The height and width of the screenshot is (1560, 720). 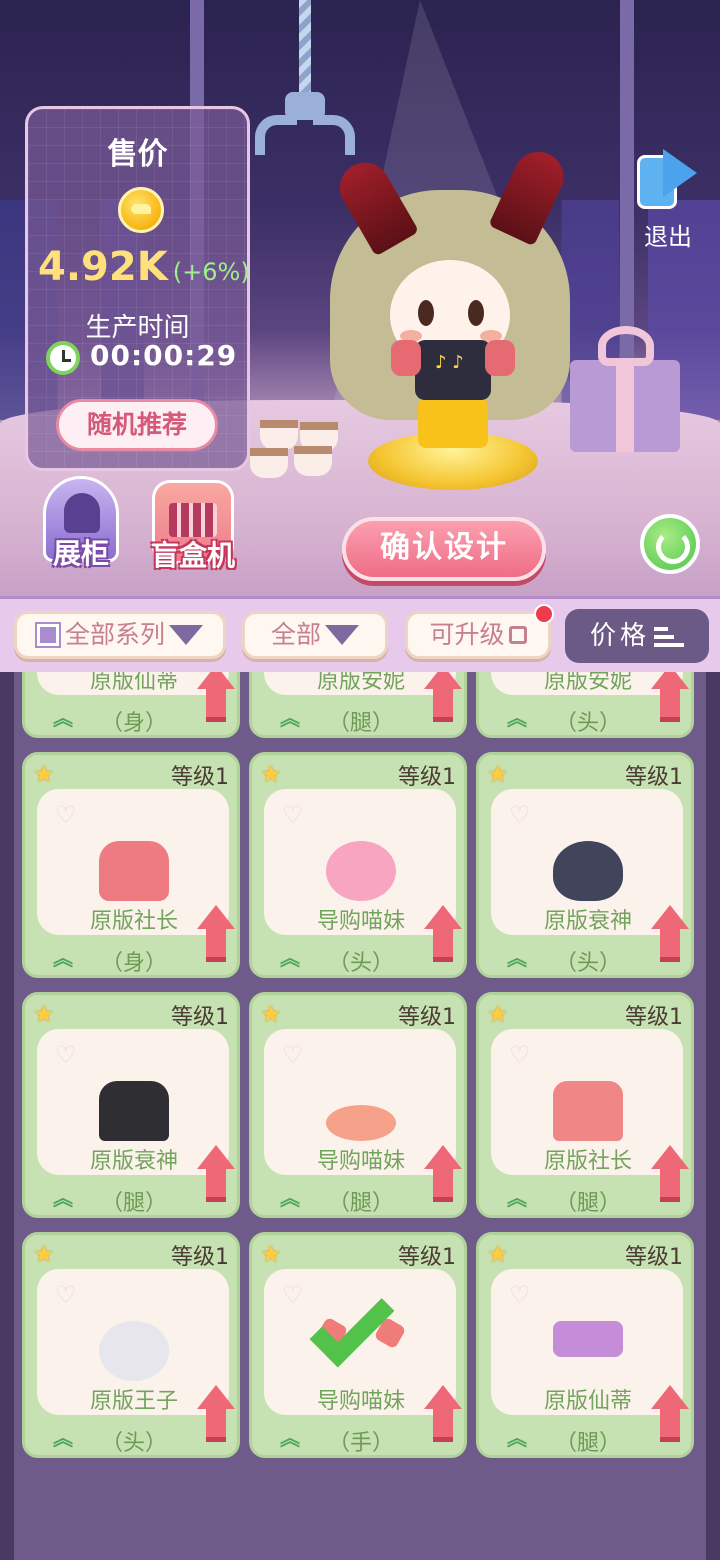 I want to click on item-card: ★ 等级1 ♡ 导购喵妹 （头） ︽, so click(x=358, y=865).